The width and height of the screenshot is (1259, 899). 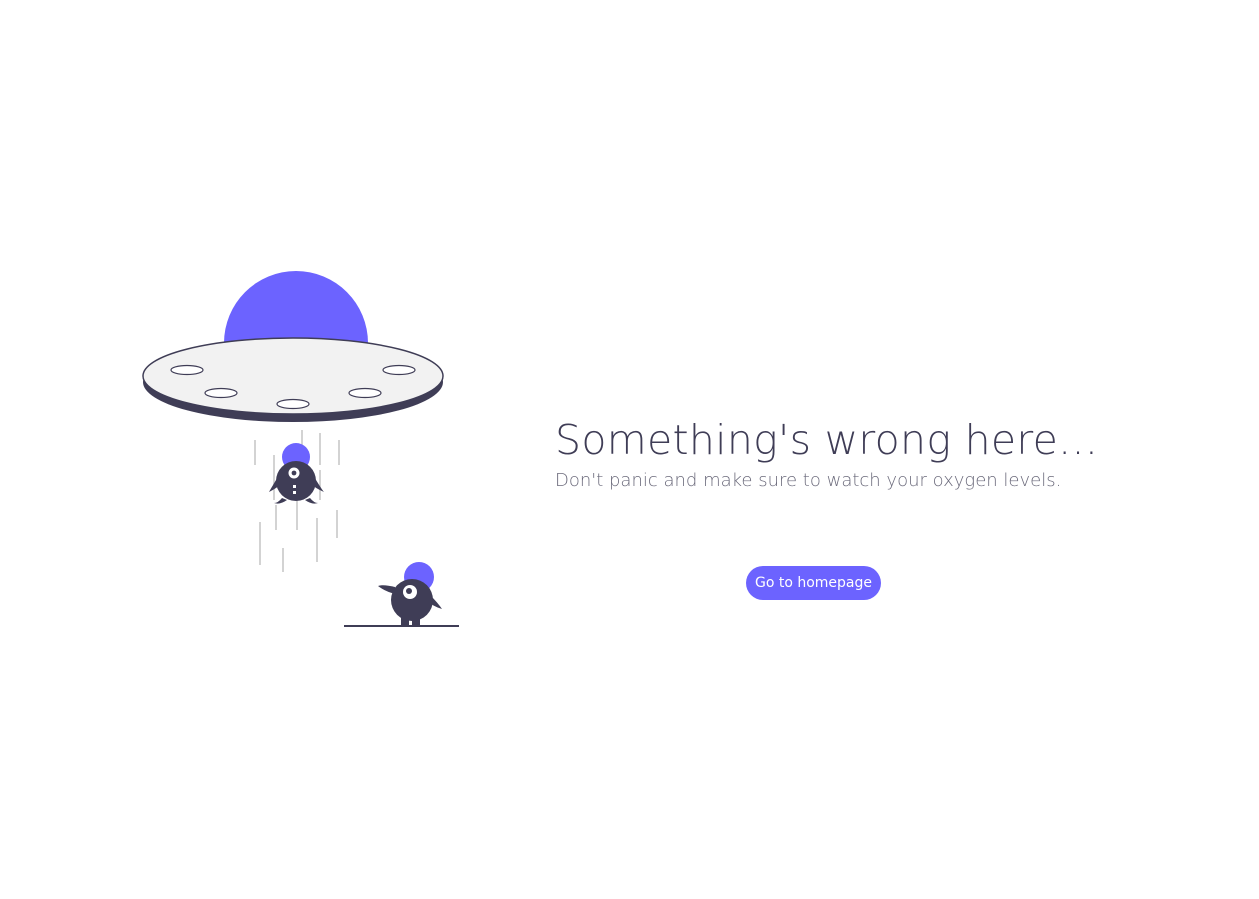 What do you see at coordinates (296, 307) in the screenshot?
I see `ufo-dome-icon` at bounding box center [296, 307].